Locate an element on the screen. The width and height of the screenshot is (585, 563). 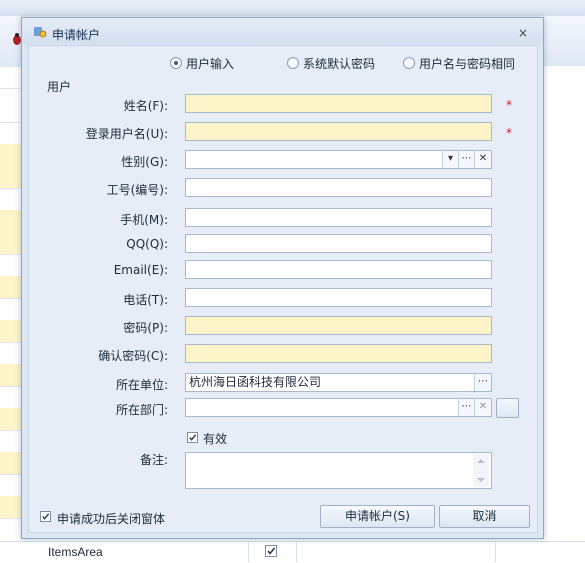
login-input is located at coordinates (338, 131).